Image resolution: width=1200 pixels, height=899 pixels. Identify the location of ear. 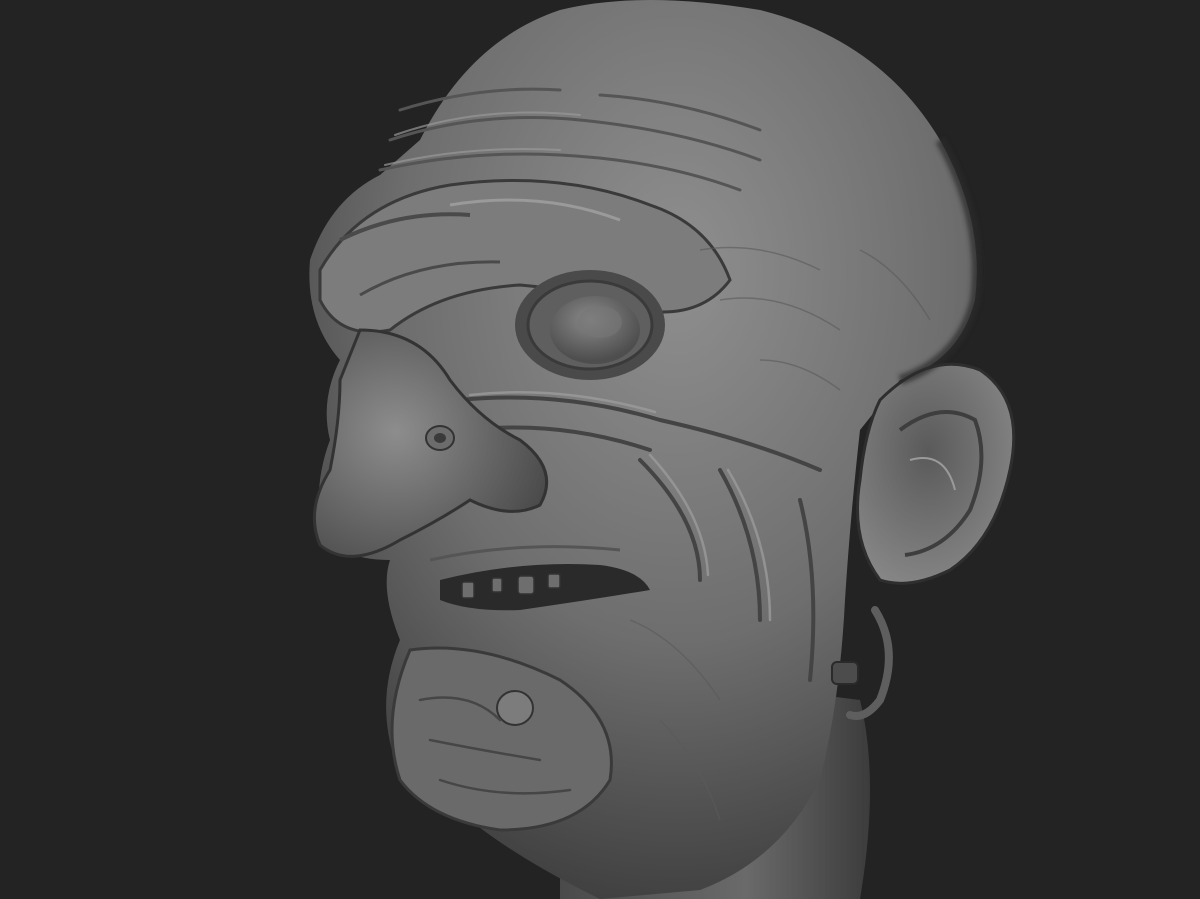
(936, 473).